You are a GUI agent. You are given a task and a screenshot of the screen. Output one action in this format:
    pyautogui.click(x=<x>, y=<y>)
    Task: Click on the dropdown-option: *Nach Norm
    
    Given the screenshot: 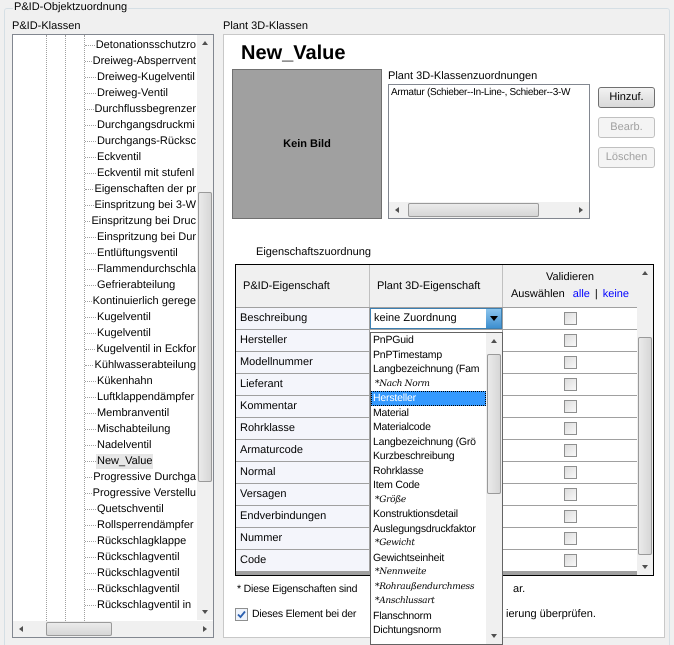 What is the action you would take?
    pyautogui.click(x=428, y=383)
    